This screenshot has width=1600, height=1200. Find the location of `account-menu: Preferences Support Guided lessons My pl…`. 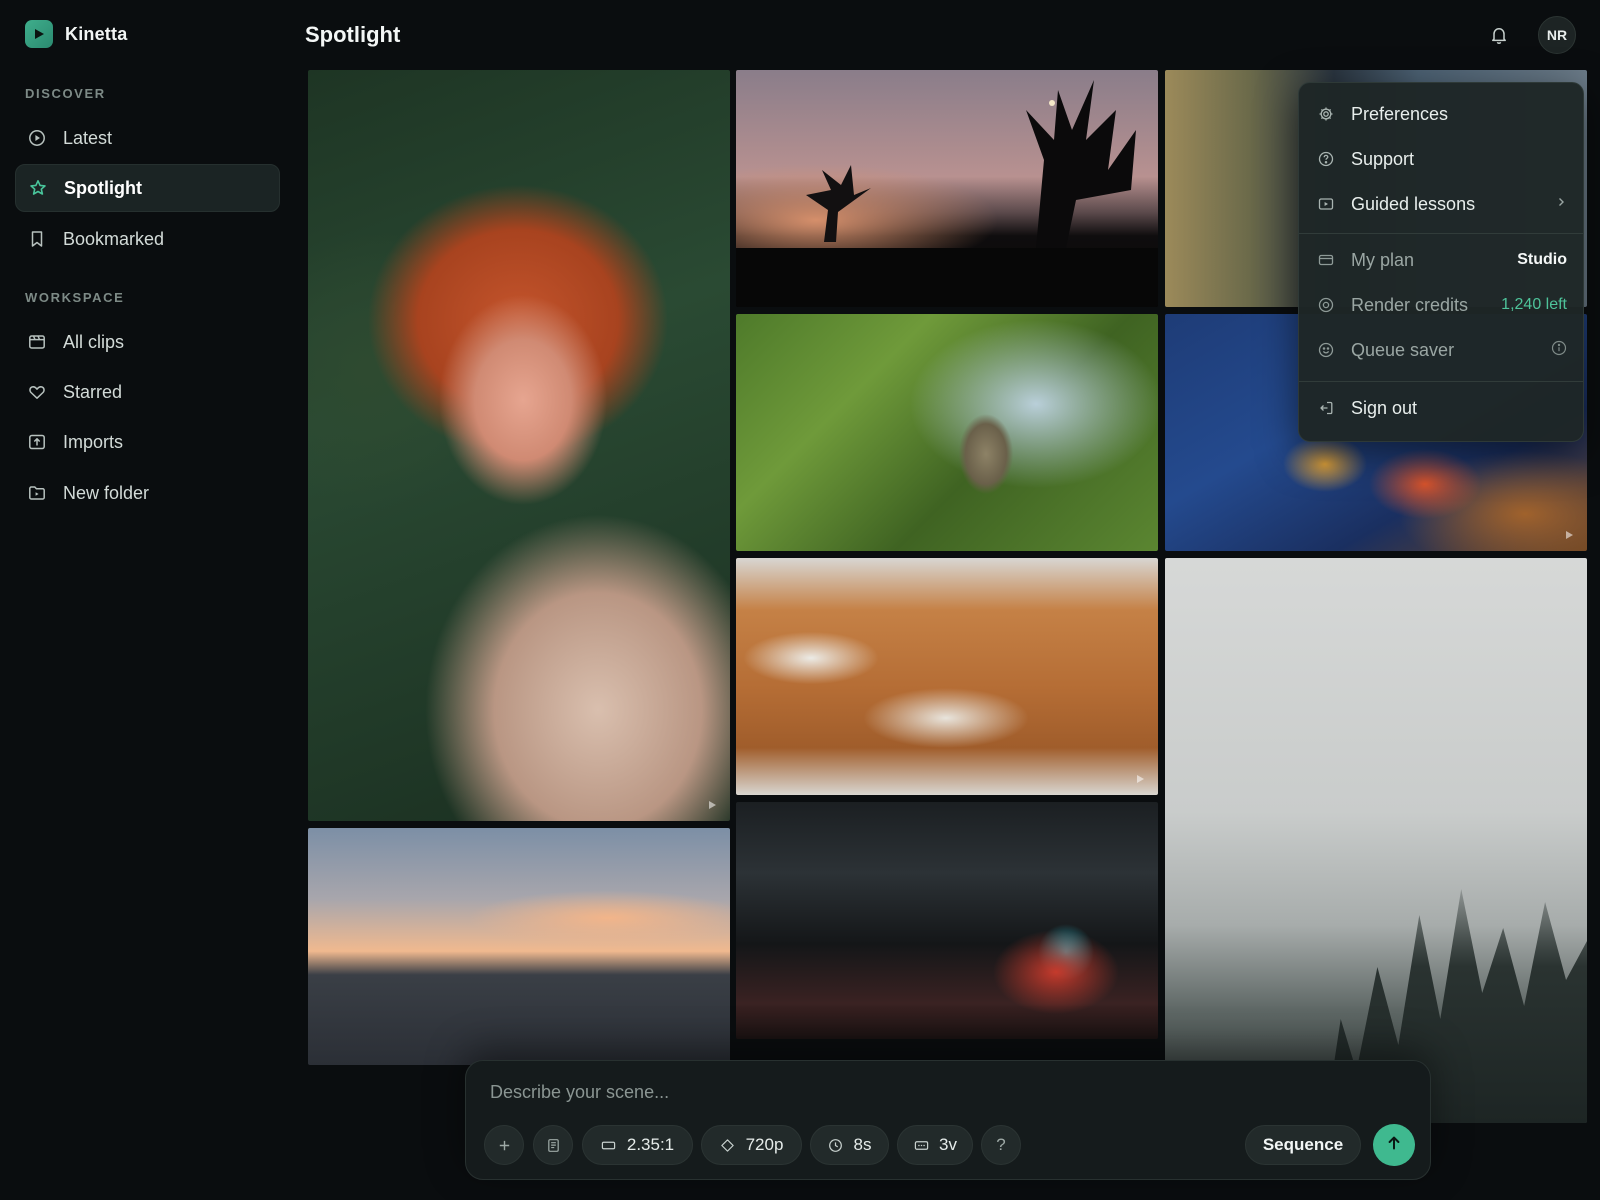

account-menu: Preferences Support Guided lessons My pl… is located at coordinates (1441, 262).